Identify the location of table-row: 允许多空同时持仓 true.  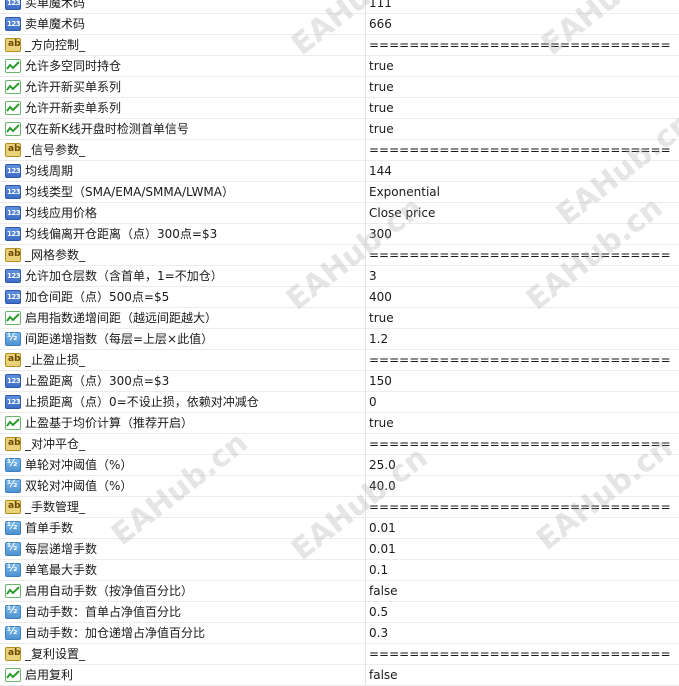
(339, 66).